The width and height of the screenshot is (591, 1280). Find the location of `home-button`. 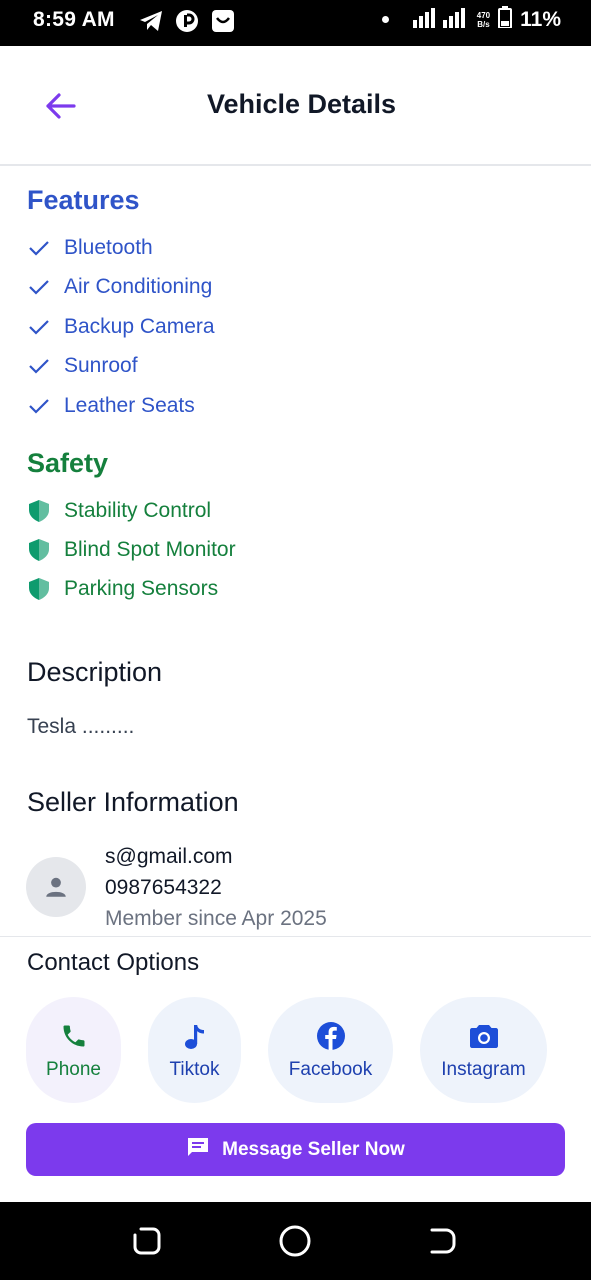

home-button is located at coordinates (295, 1241).